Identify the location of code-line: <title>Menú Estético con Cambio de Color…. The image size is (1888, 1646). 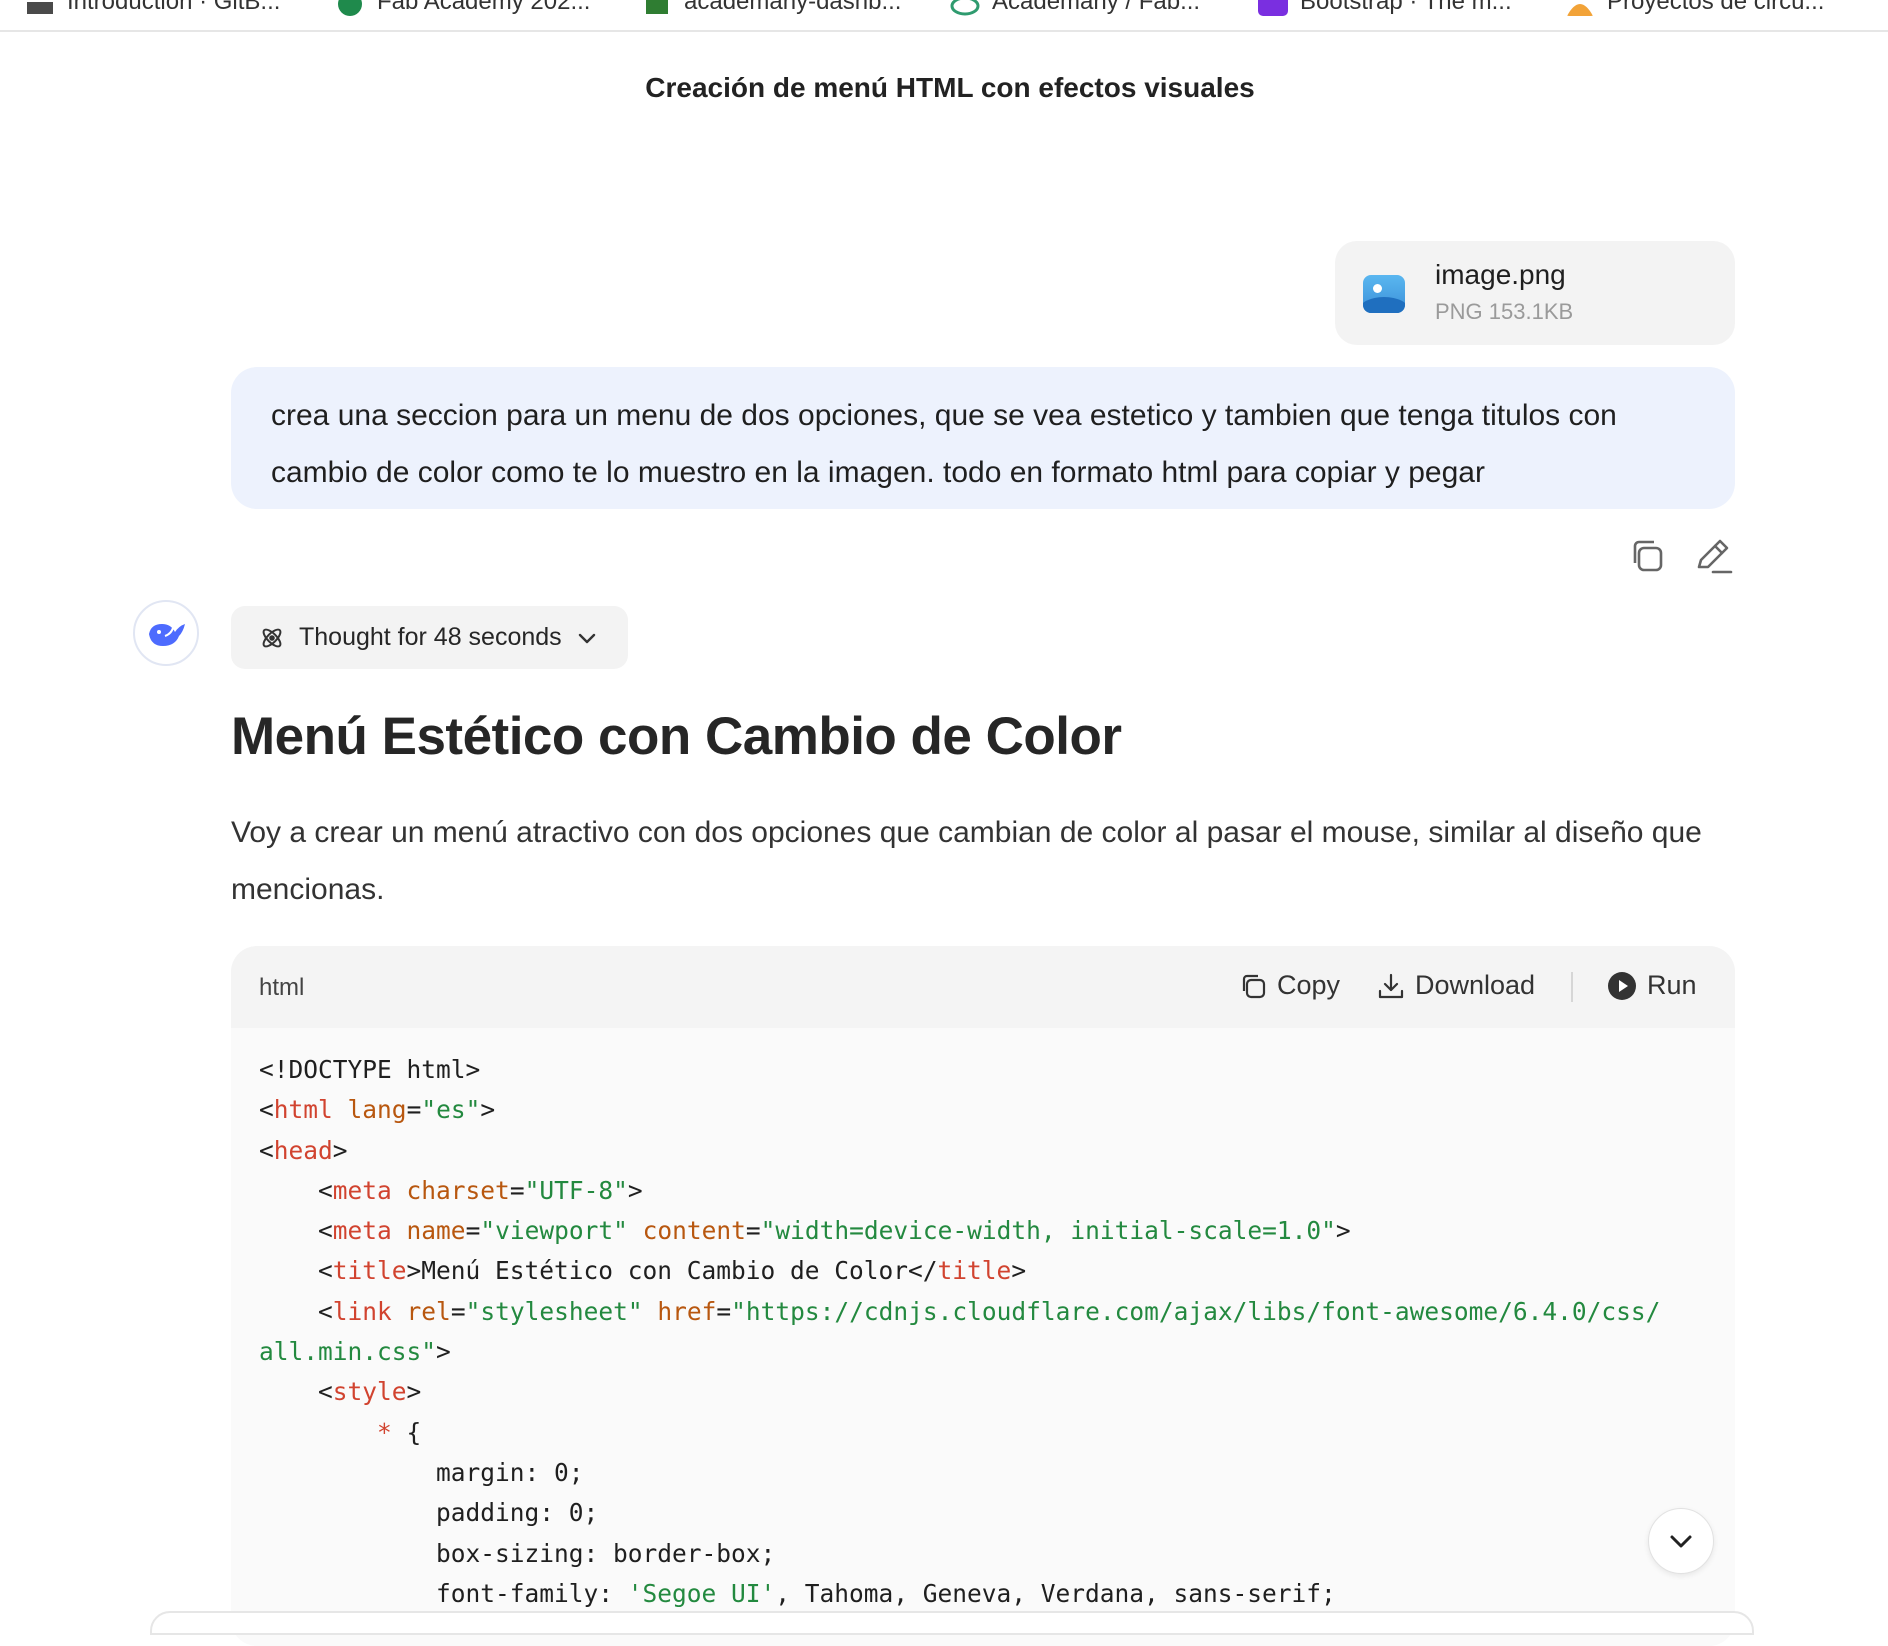
(643, 1271).